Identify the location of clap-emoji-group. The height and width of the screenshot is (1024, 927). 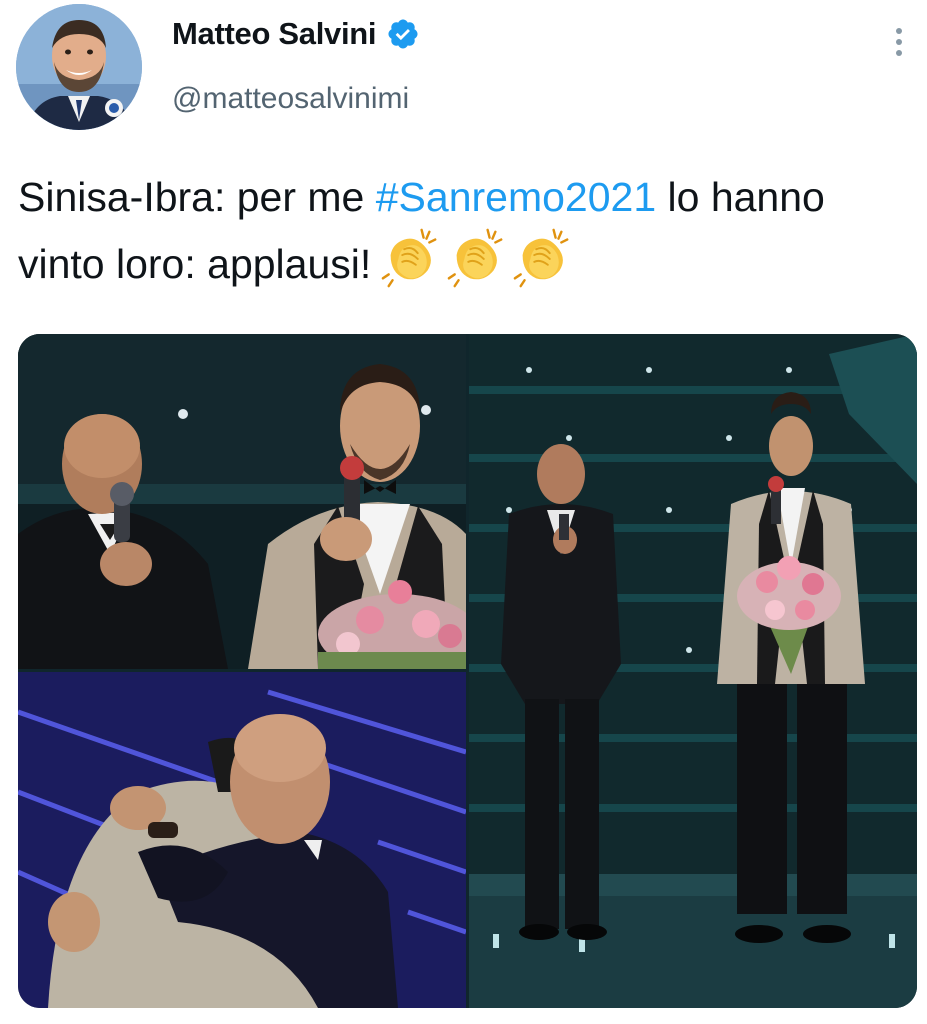
(476, 257).